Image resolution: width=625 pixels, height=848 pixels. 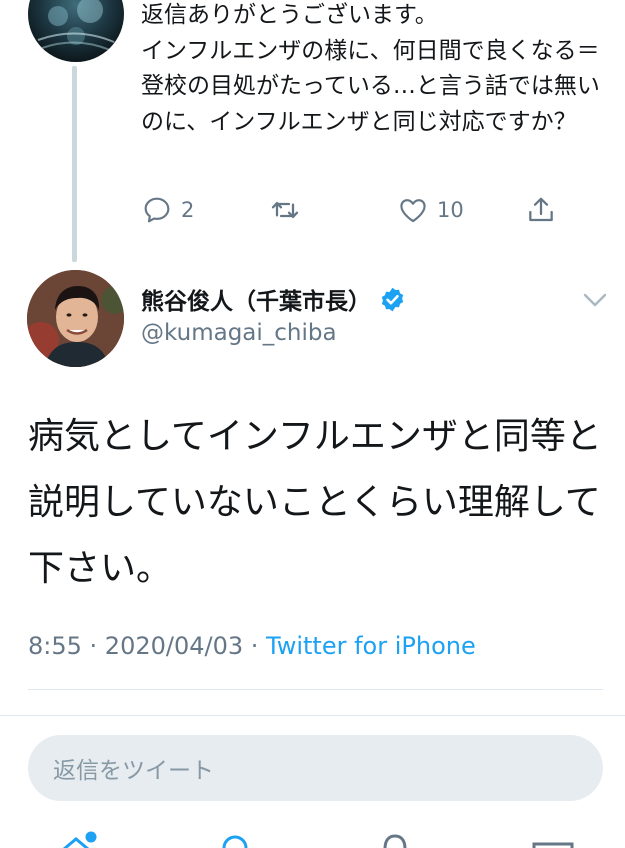 I want to click on share-button, so click(x=541, y=210).